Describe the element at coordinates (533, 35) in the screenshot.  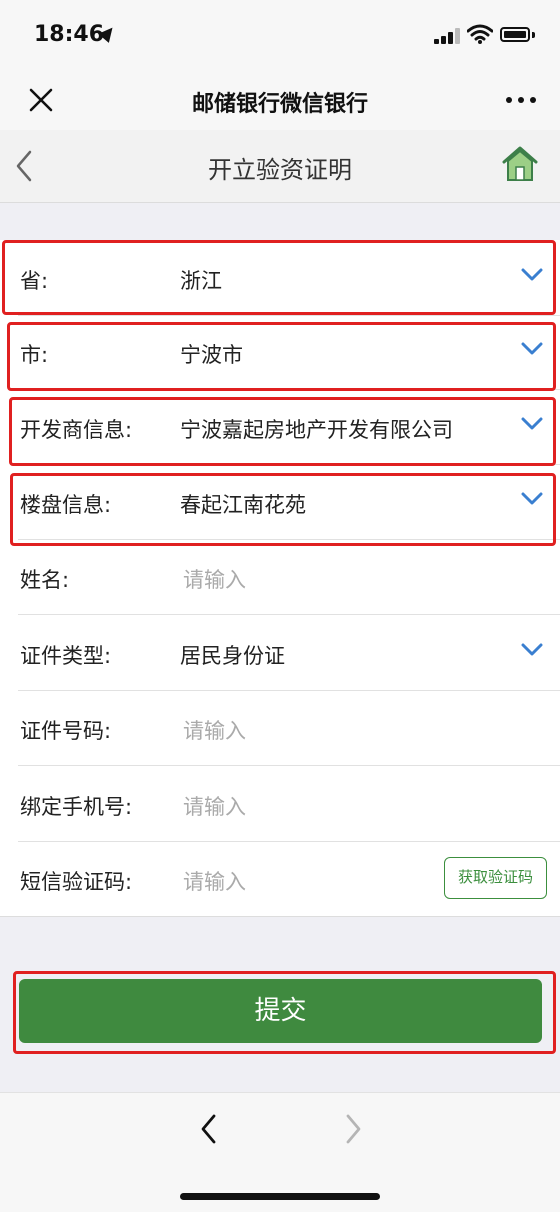
I see `battery-tip` at that location.